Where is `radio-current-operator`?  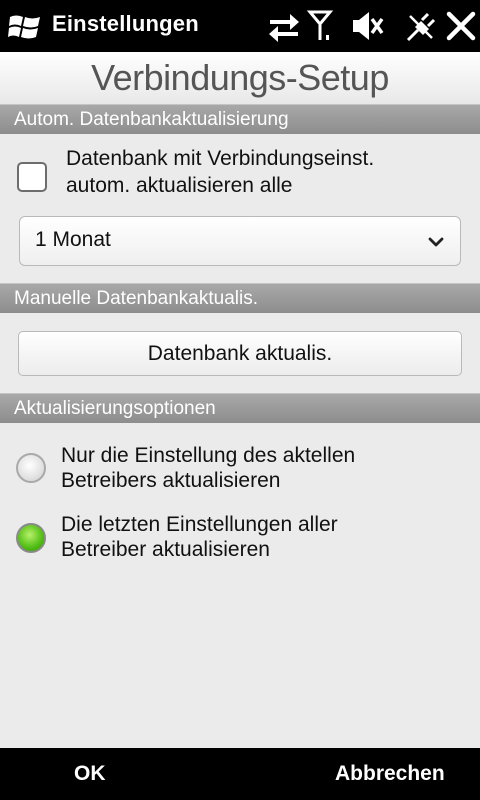
radio-current-operator is located at coordinates (31, 468).